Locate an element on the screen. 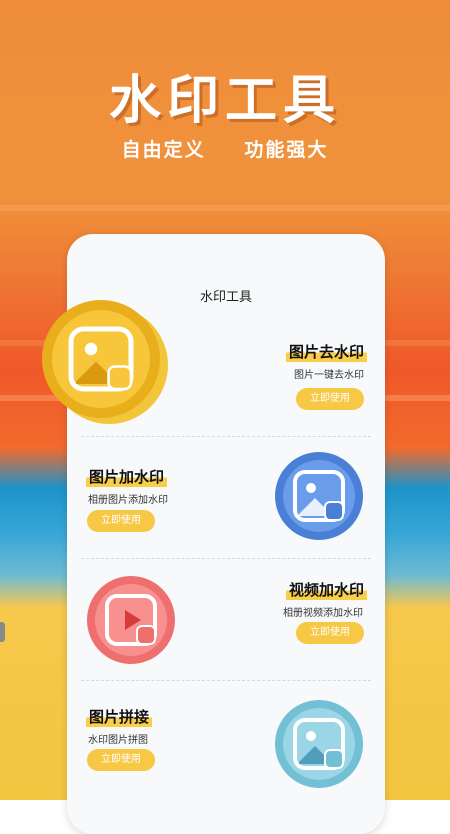 Image resolution: width=450 pixels, height=834 pixels. image-remove-watermark-icon is located at coordinates (101, 359).